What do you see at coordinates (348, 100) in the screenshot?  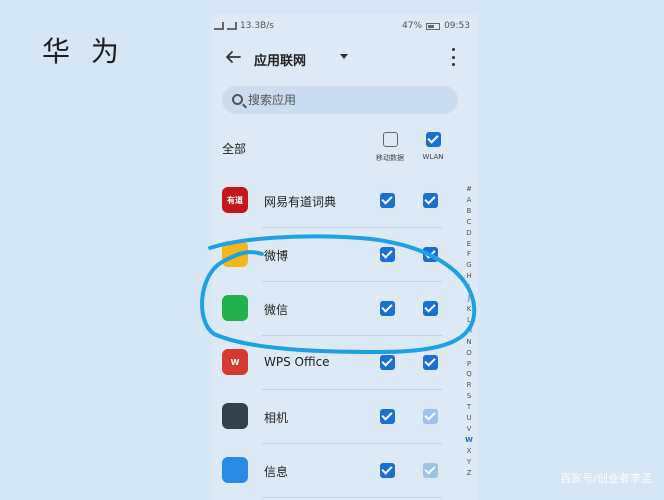 I see `search-input` at bounding box center [348, 100].